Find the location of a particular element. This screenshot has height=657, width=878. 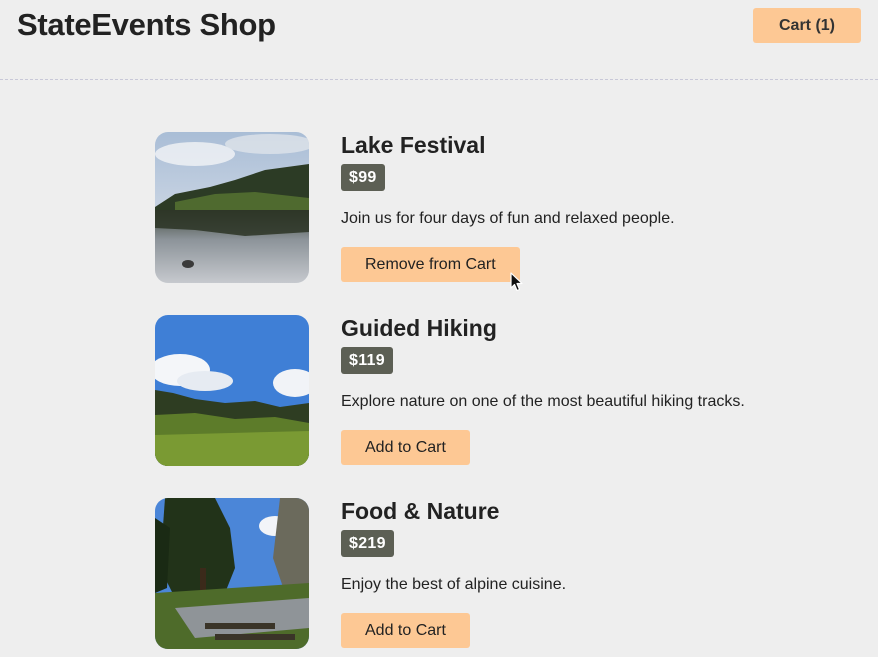

price-badge: $119 is located at coordinates (367, 360).